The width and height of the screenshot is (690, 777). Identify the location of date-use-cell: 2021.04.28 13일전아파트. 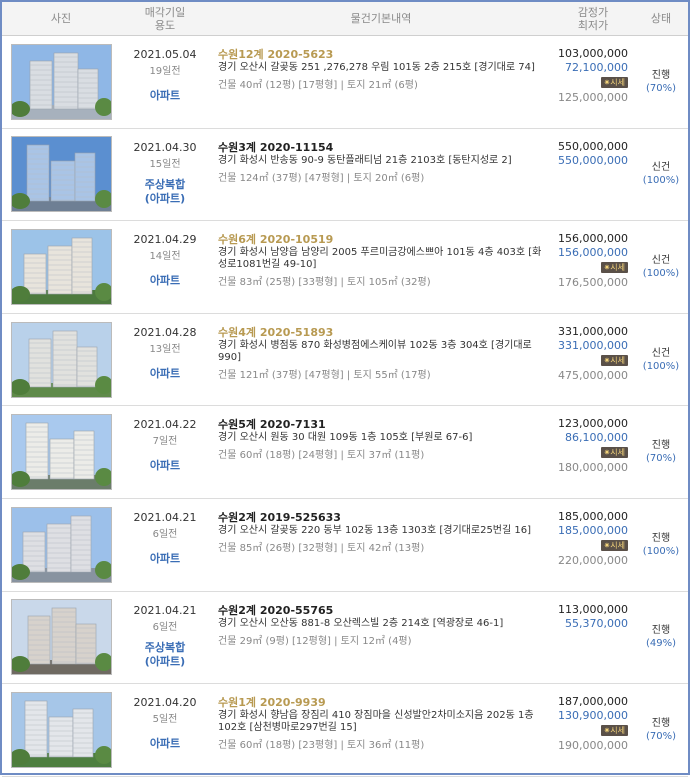
(165, 360).